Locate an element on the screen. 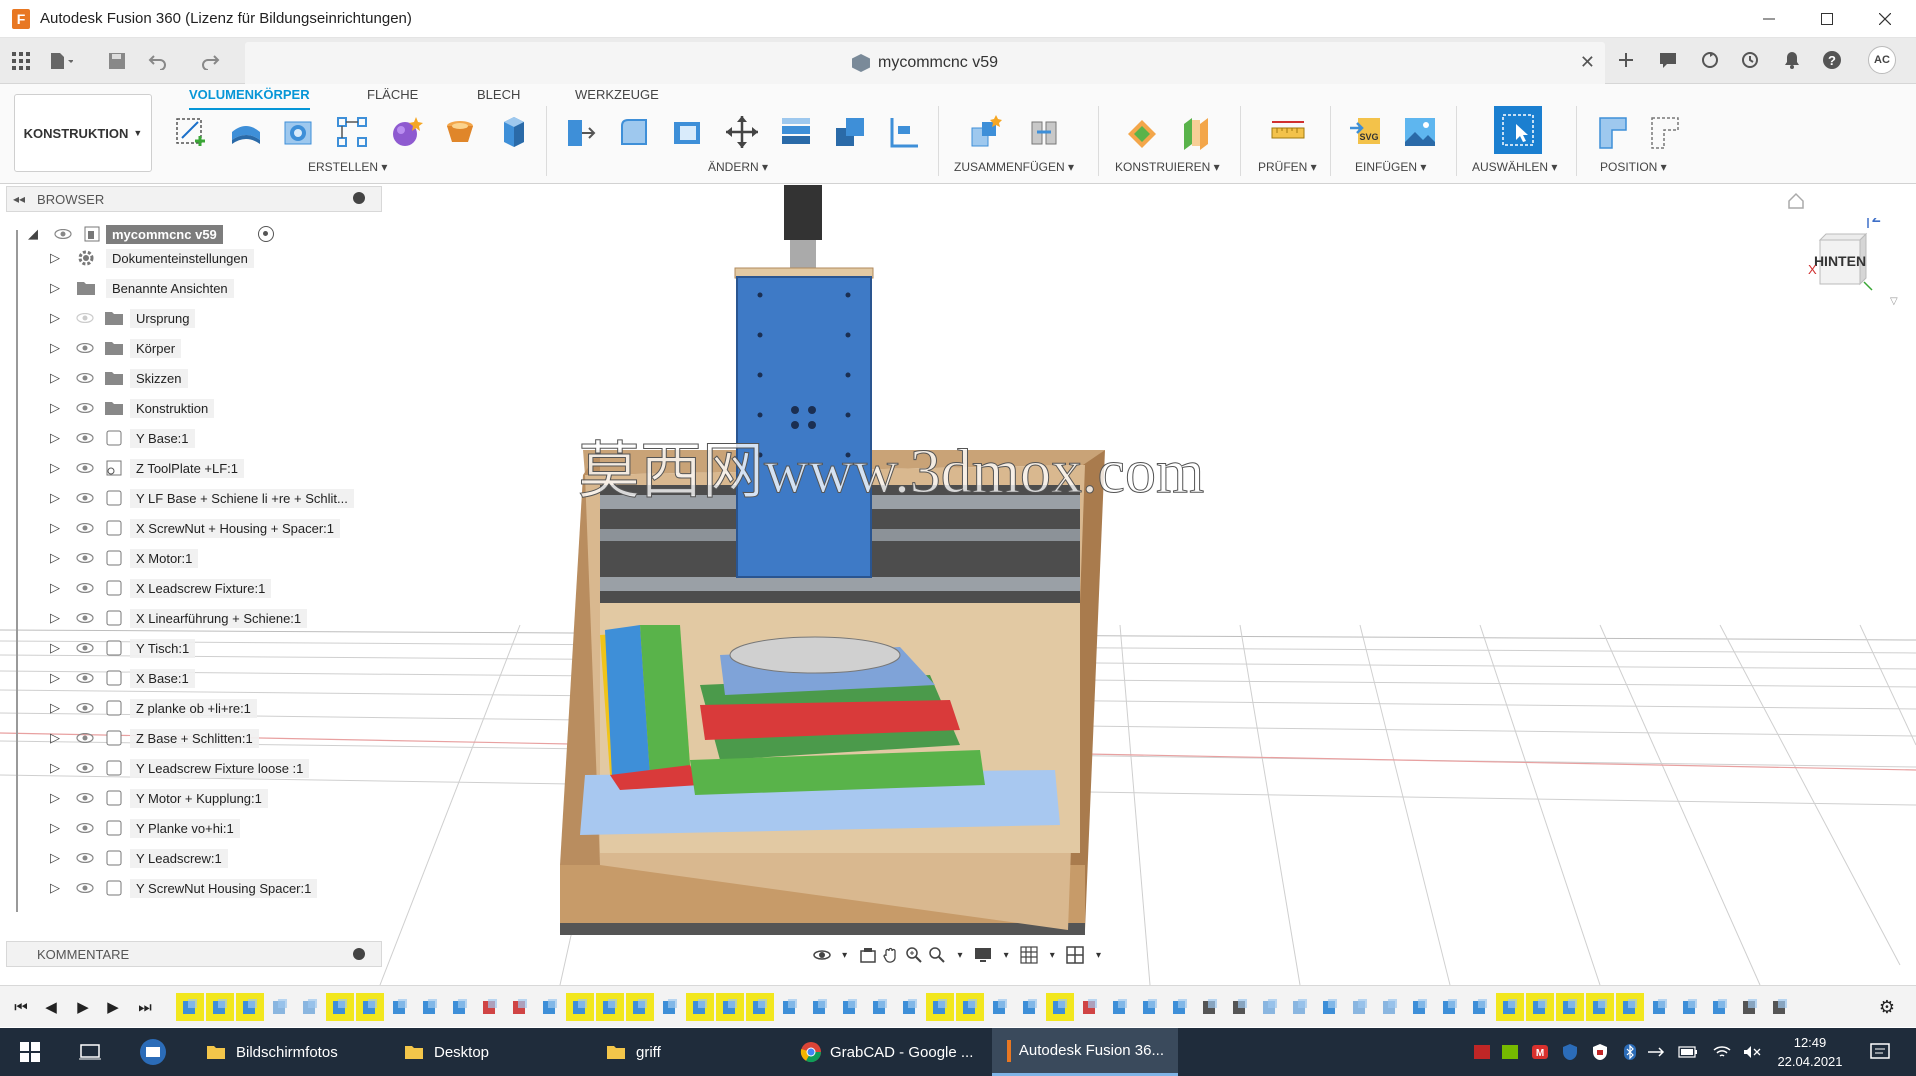 The width and height of the screenshot is (1916, 1076). browser-tree-item: ▷ Y Motor + Kupplung:1 is located at coordinates (194, 798).